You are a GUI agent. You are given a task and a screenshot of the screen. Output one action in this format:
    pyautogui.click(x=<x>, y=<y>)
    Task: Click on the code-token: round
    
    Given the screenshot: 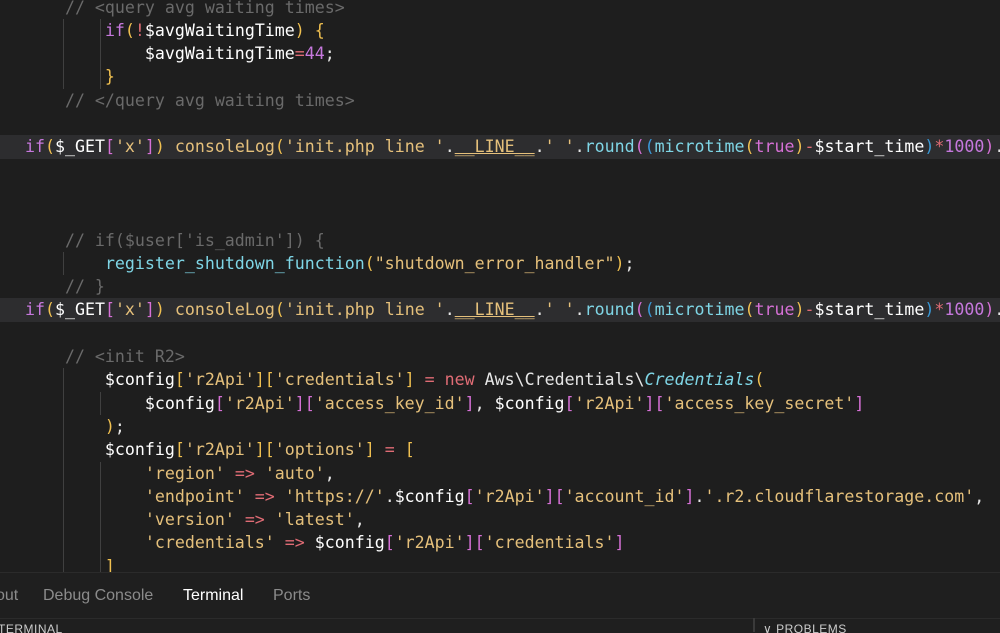 What is the action you would take?
    pyautogui.click(x=609, y=147)
    